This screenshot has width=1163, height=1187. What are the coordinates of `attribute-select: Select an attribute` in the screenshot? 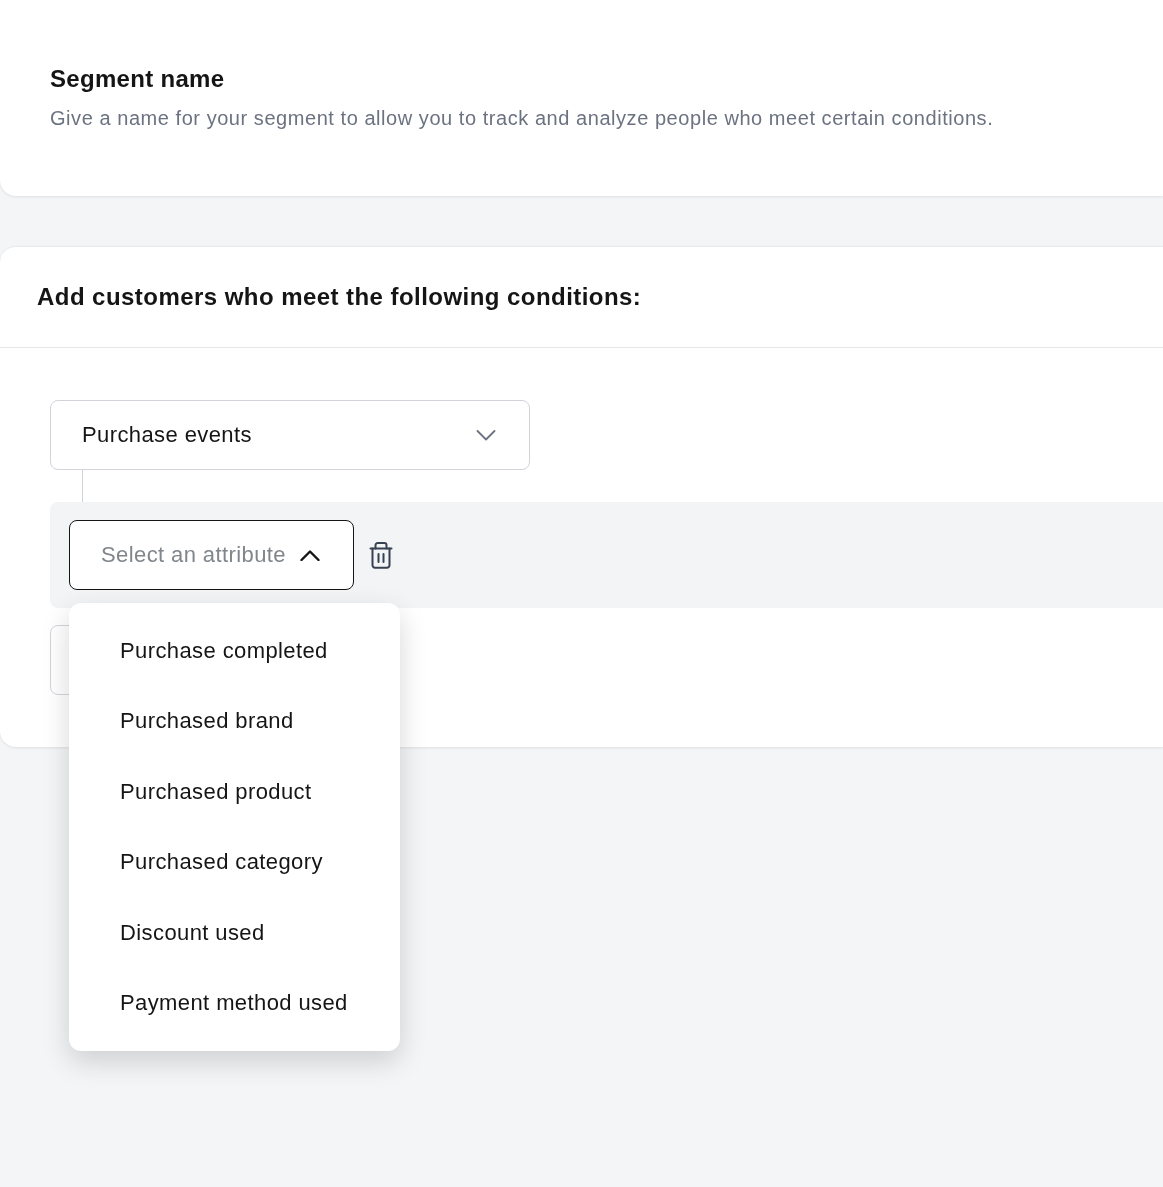 It's located at (211, 555).